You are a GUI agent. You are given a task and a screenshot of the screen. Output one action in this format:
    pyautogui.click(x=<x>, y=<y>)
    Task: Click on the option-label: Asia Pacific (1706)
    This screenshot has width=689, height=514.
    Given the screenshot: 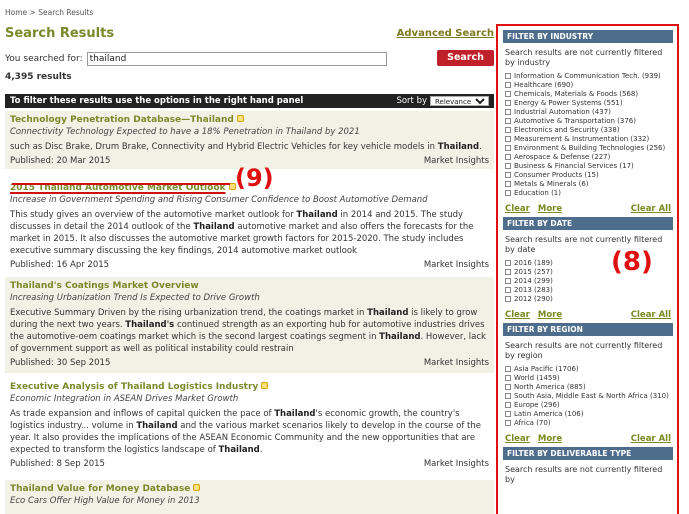 What is the action you would take?
    pyautogui.click(x=546, y=369)
    